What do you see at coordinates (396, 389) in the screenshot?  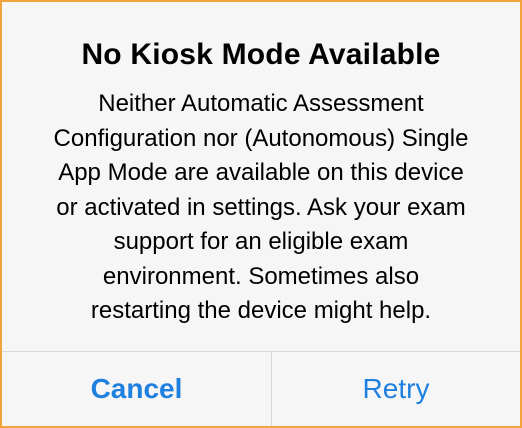 I see `retry-button: Retry` at bounding box center [396, 389].